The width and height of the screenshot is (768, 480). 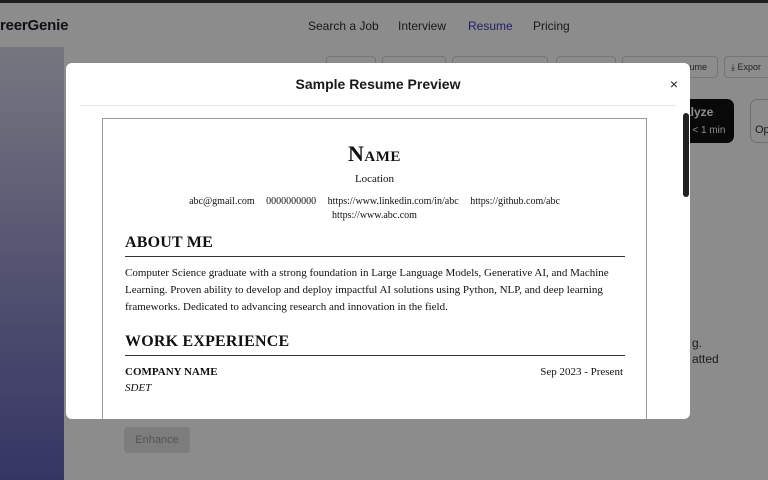 What do you see at coordinates (374, 153) in the screenshot?
I see `resume-name: Name` at bounding box center [374, 153].